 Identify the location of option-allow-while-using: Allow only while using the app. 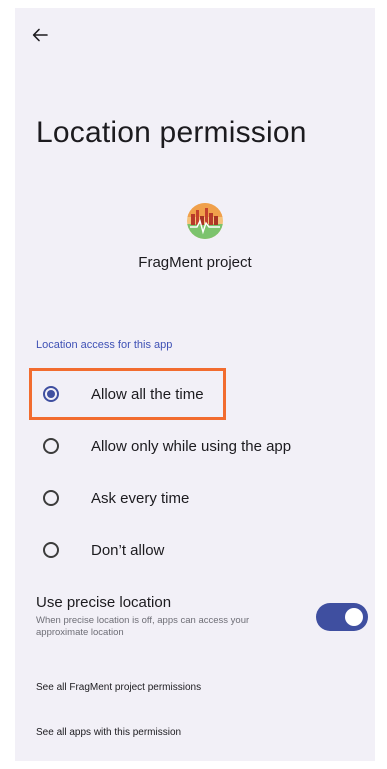
(192, 446).